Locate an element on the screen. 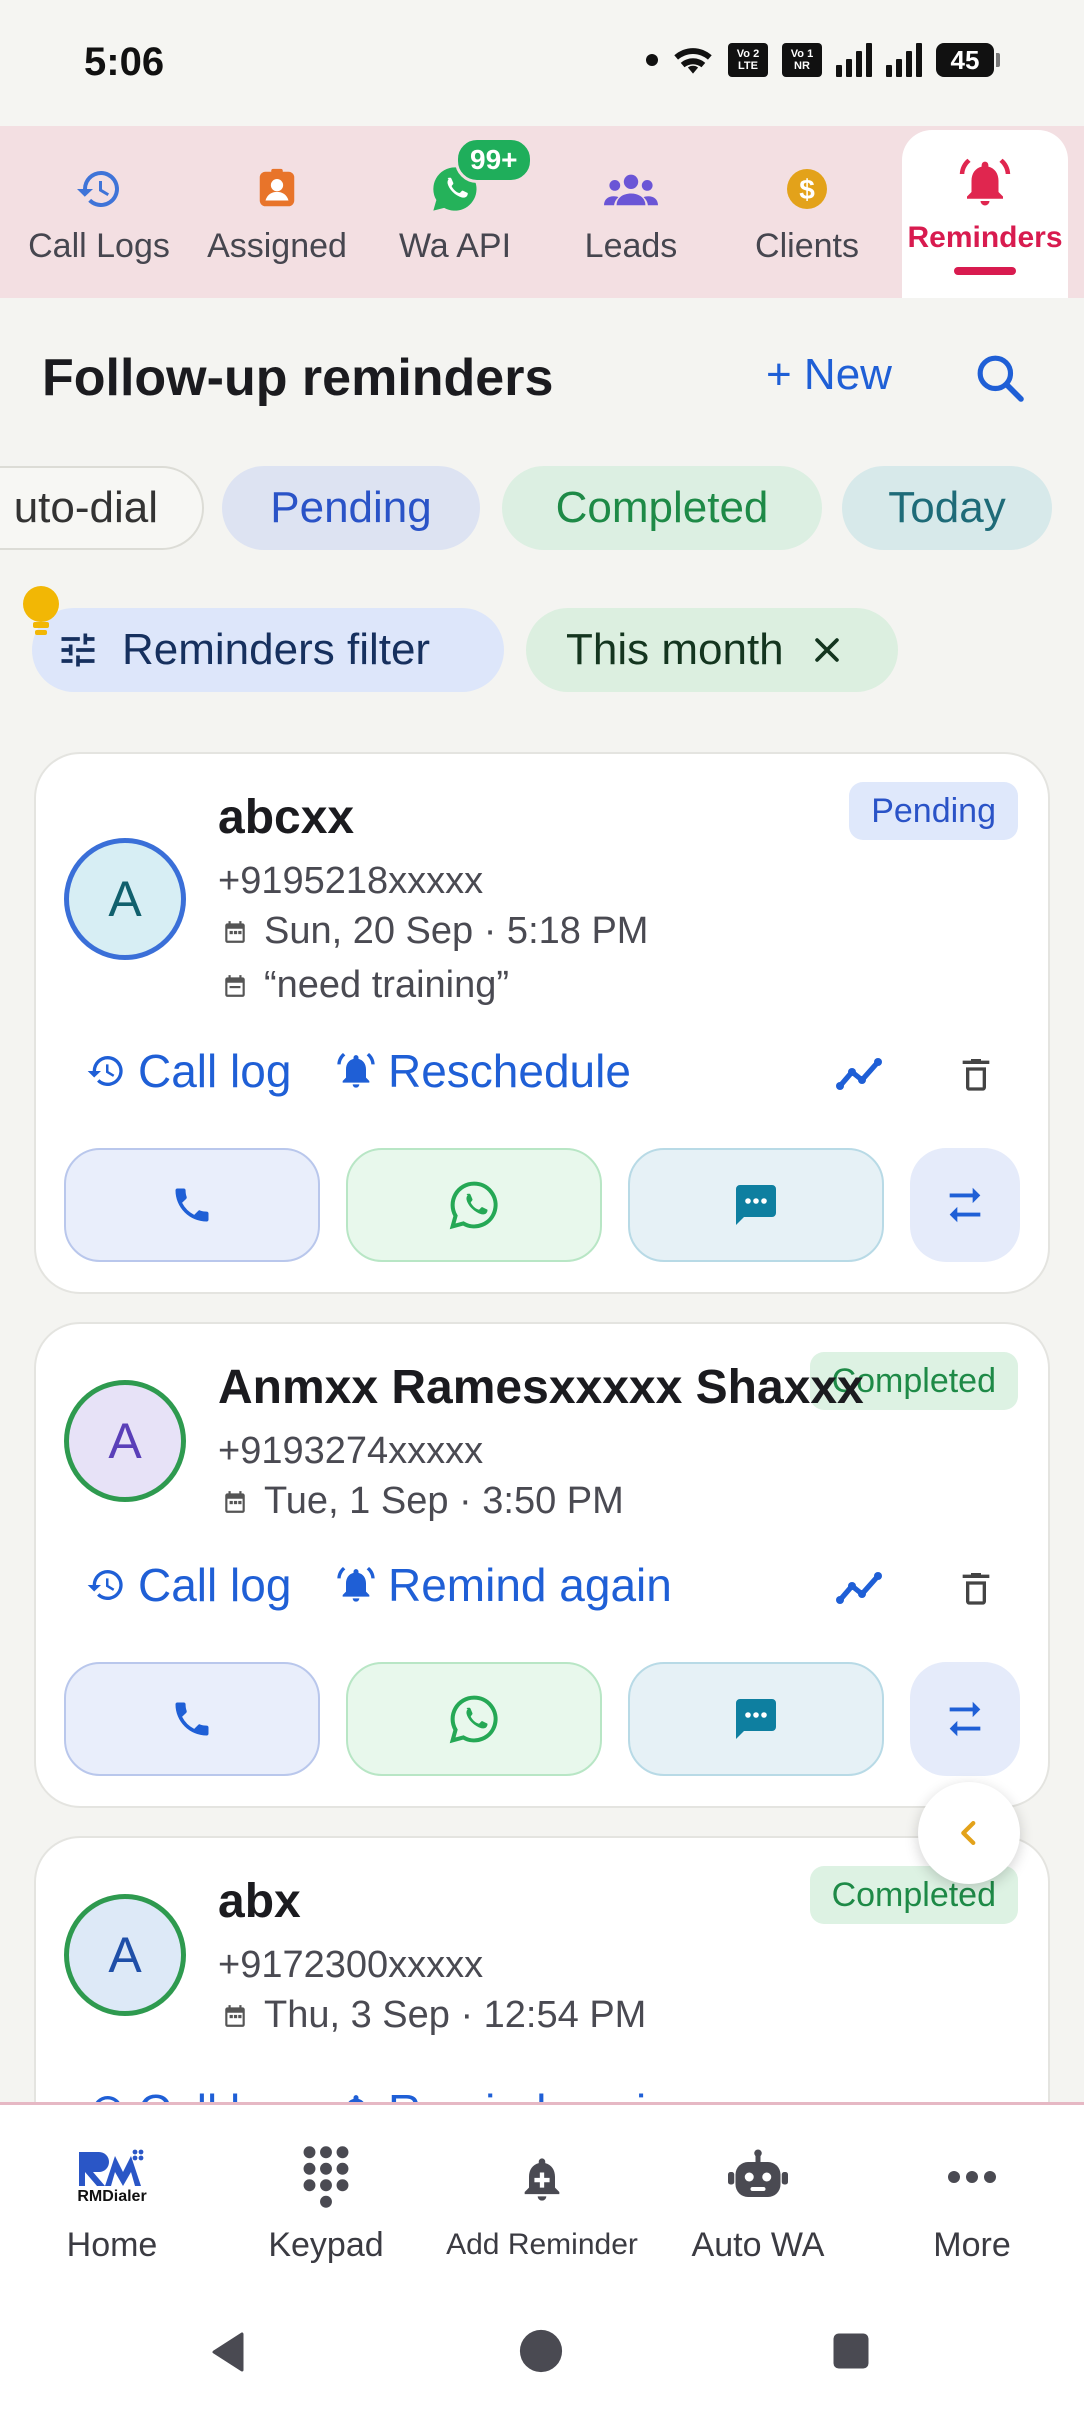  search-icon is located at coordinates (1000, 378).